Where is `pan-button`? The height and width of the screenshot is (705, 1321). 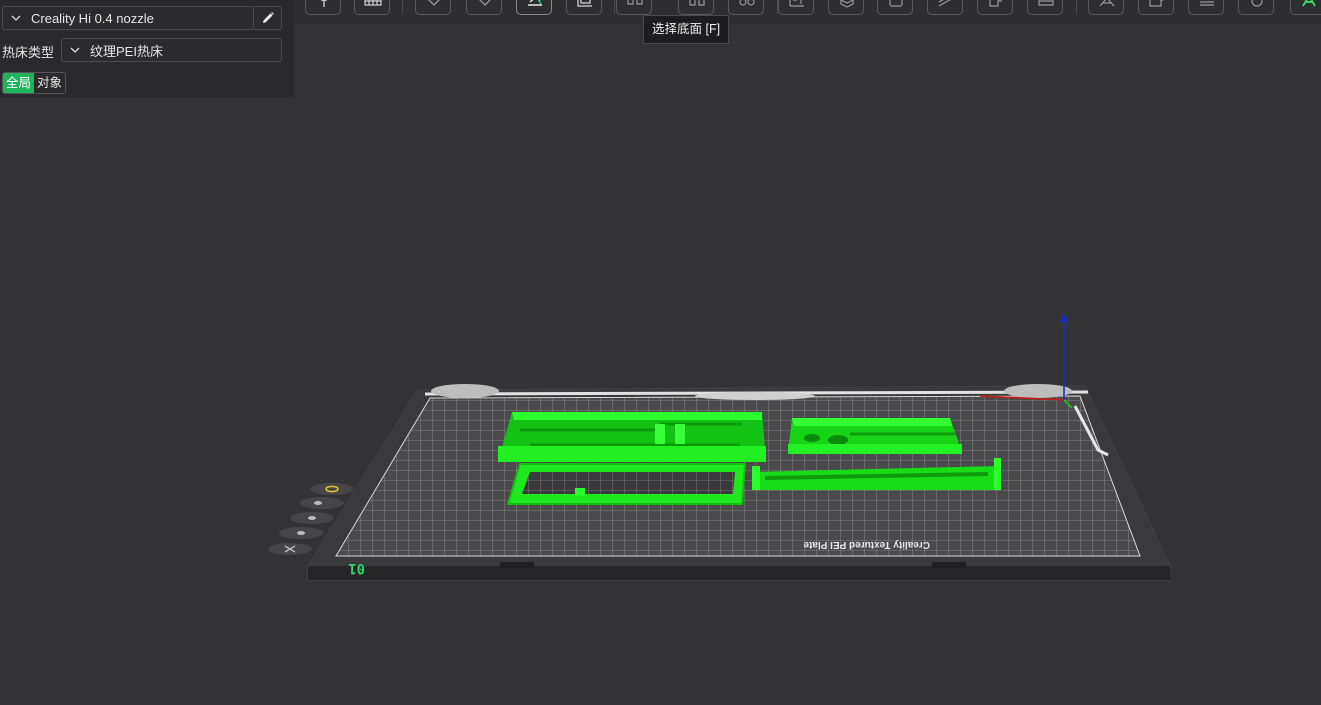 pan-button is located at coordinates (301, 533).